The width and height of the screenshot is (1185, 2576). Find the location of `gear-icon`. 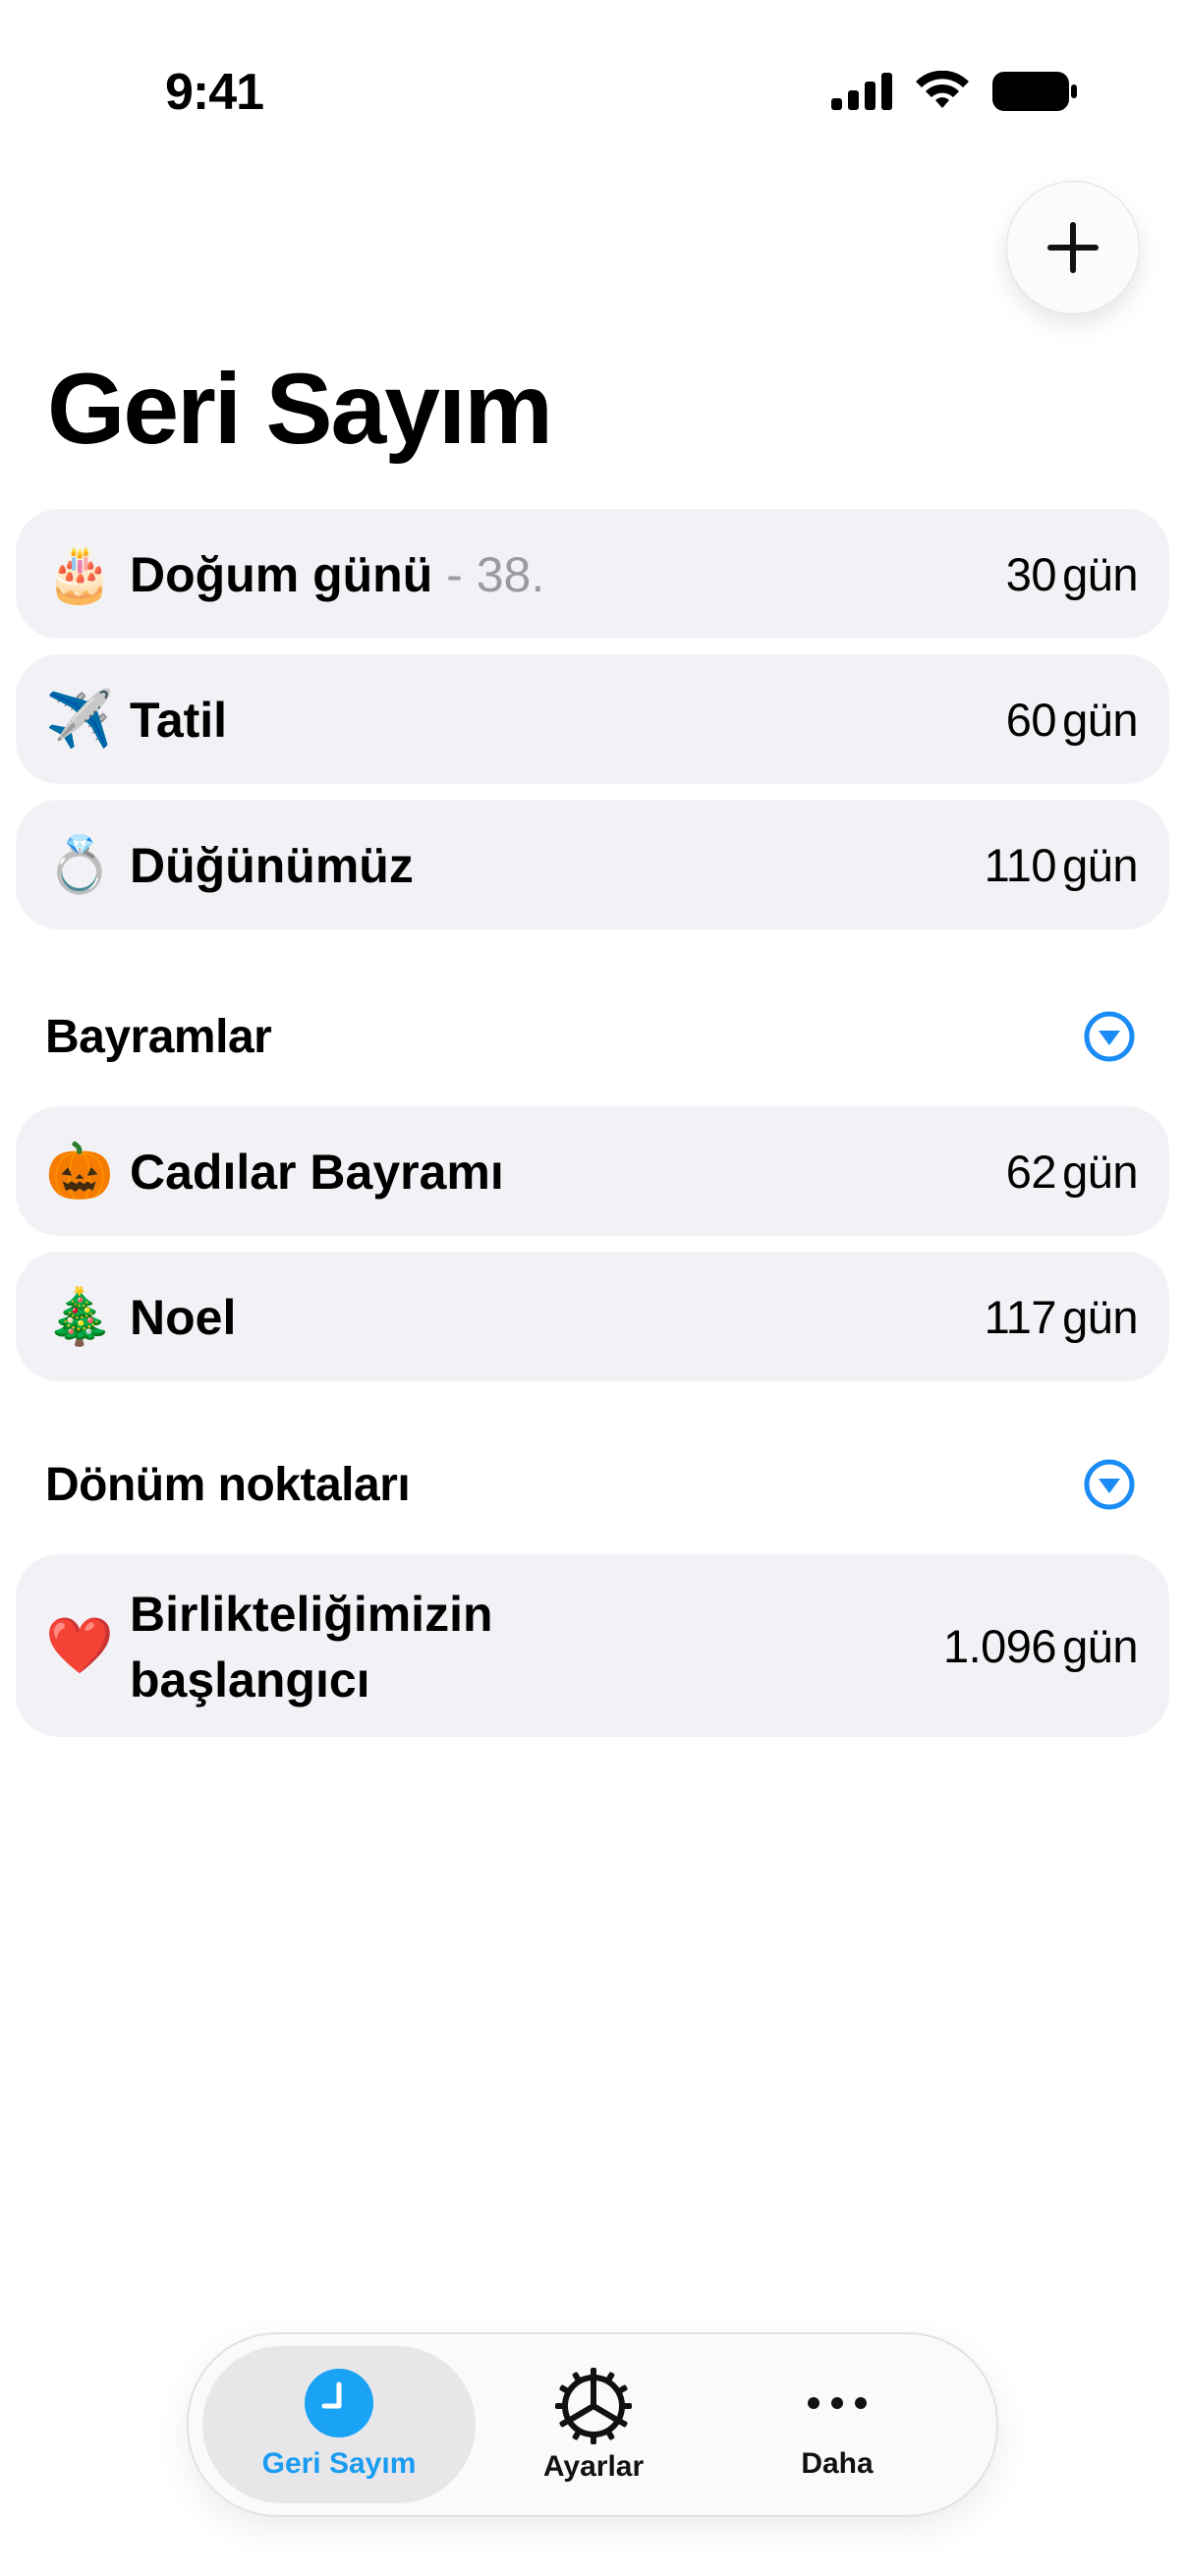

gear-icon is located at coordinates (594, 2406).